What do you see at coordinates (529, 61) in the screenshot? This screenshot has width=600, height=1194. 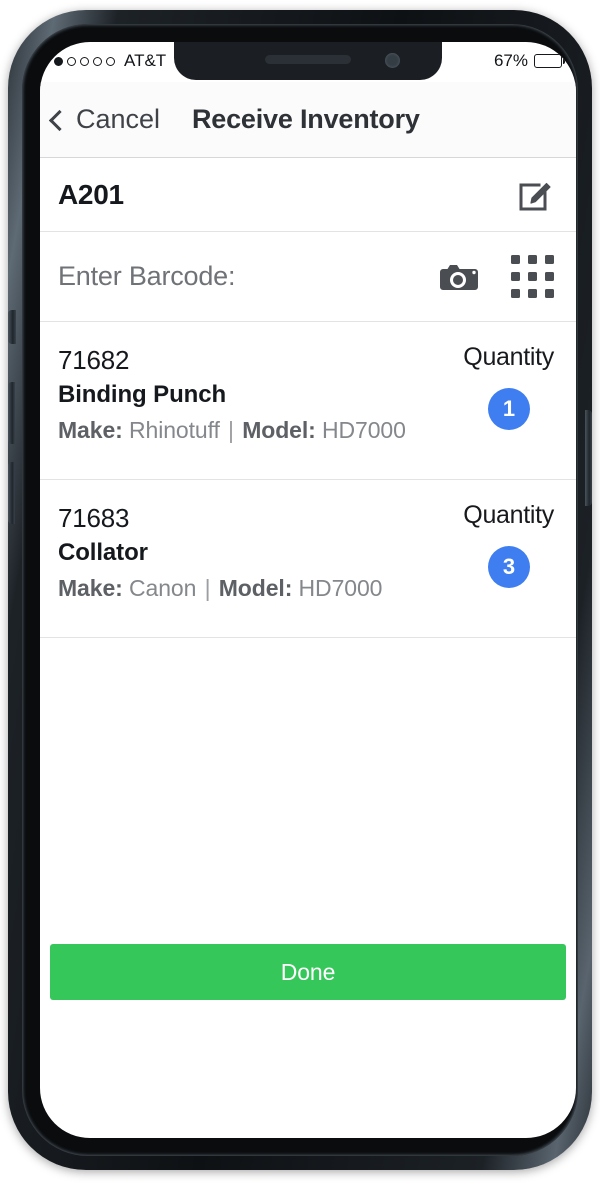 I see `status-bar-right: 67%` at bounding box center [529, 61].